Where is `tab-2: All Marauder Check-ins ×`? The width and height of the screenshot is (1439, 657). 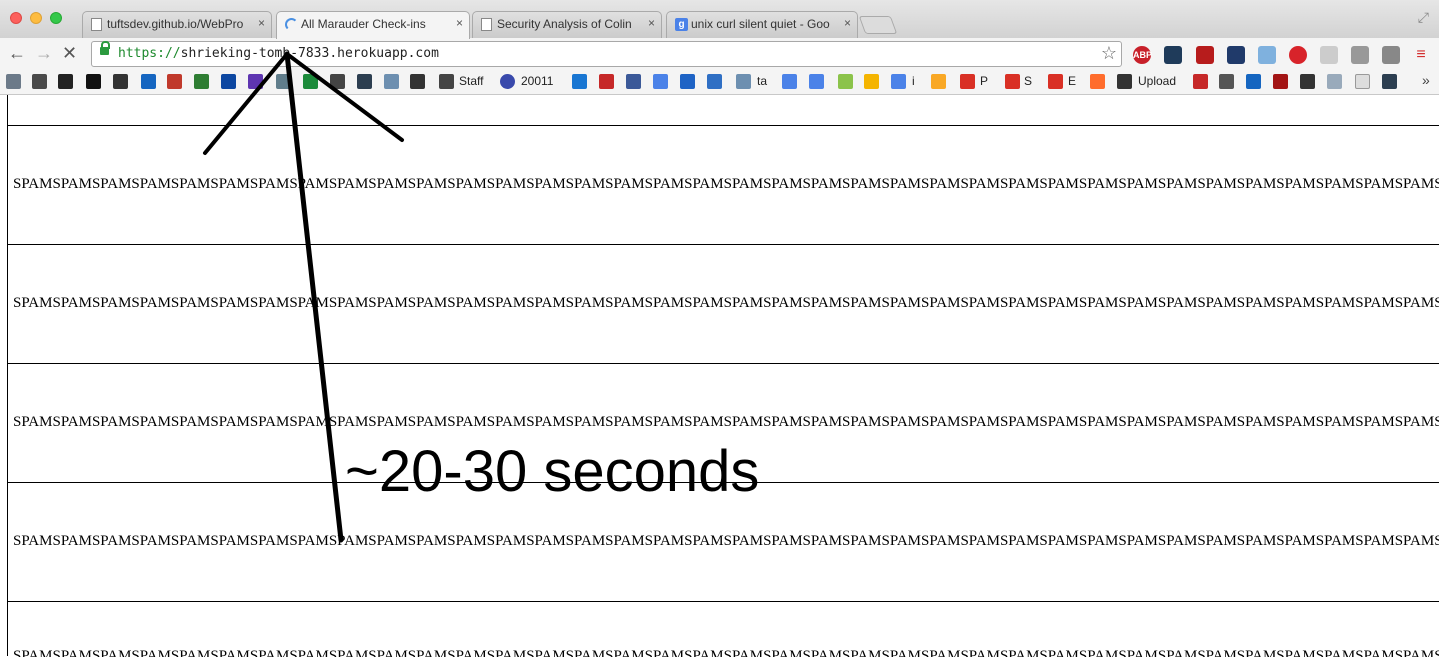 tab-2: All Marauder Check-ins × is located at coordinates (373, 25).